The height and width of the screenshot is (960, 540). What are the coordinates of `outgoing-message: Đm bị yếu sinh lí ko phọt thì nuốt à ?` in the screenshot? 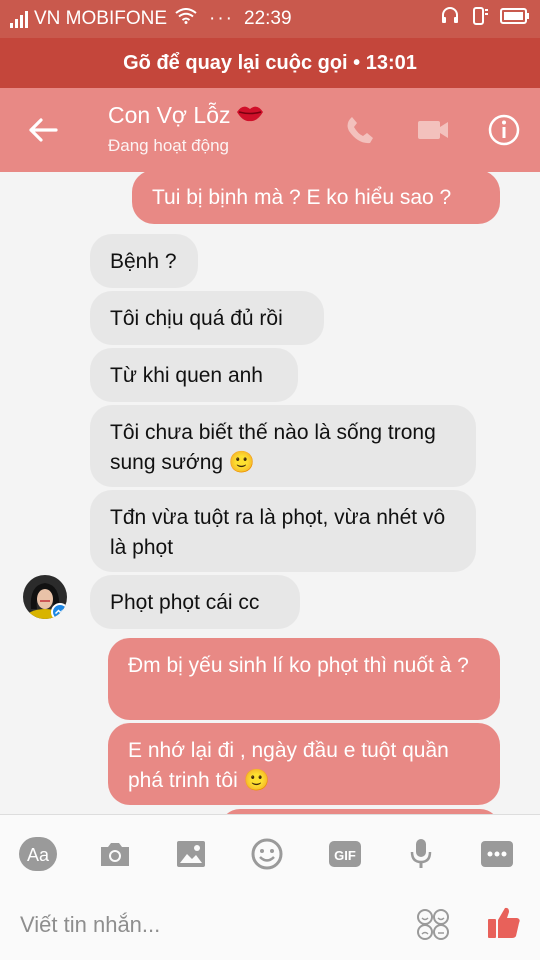 It's located at (304, 679).